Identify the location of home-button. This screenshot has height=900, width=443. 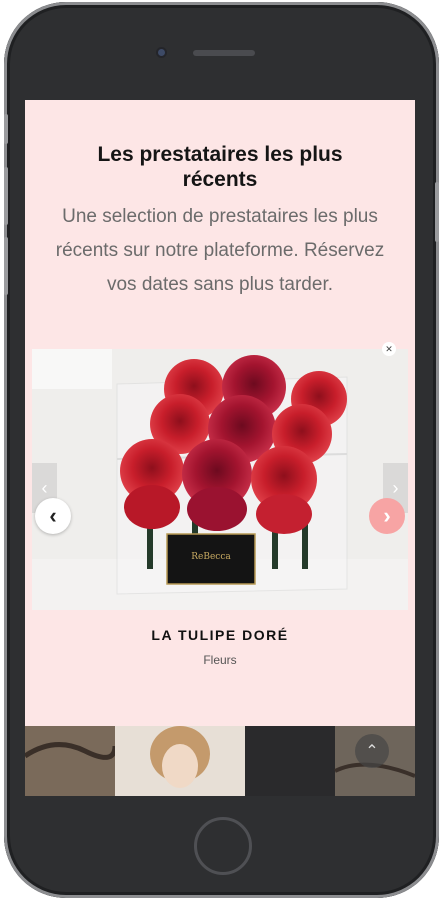
(223, 846).